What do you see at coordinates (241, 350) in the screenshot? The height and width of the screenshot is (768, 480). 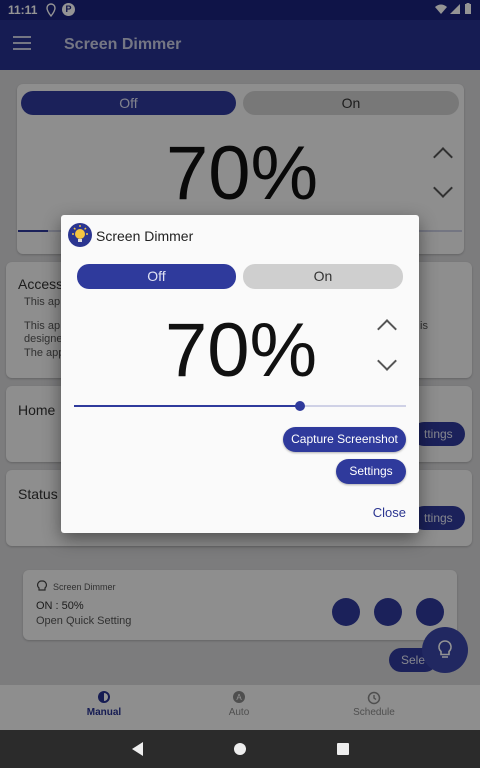 I see `dialog-percent: 70%` at bounding box center [241, 350].